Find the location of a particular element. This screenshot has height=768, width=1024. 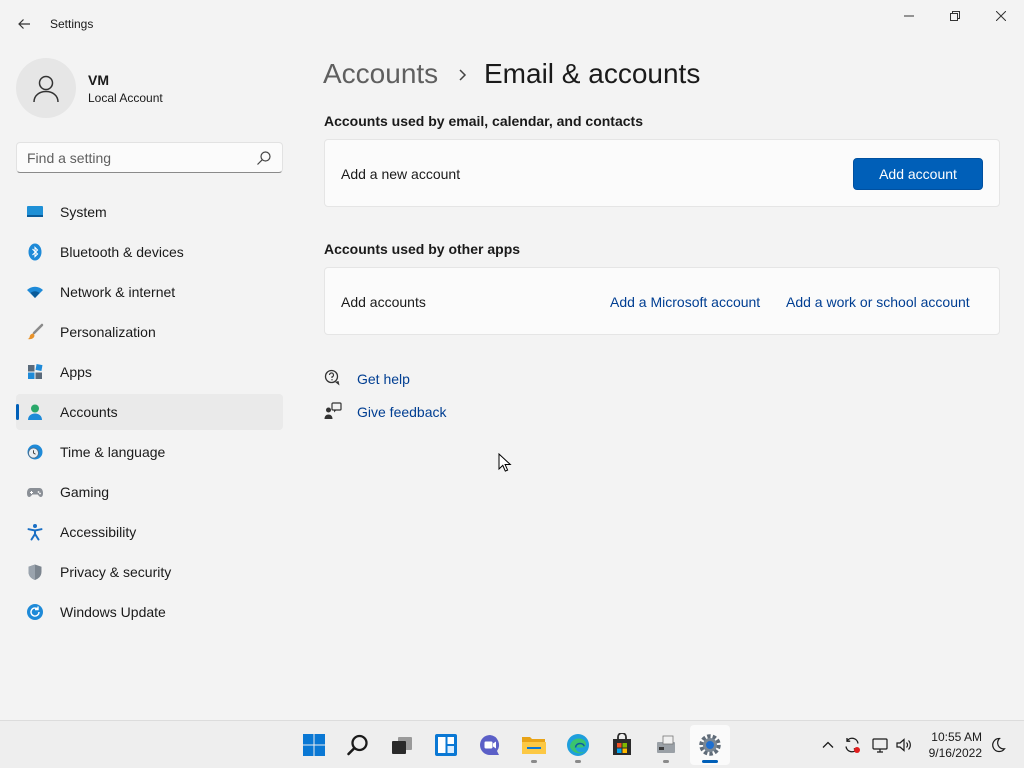

brush-icon is located at coordinates (35, 331).